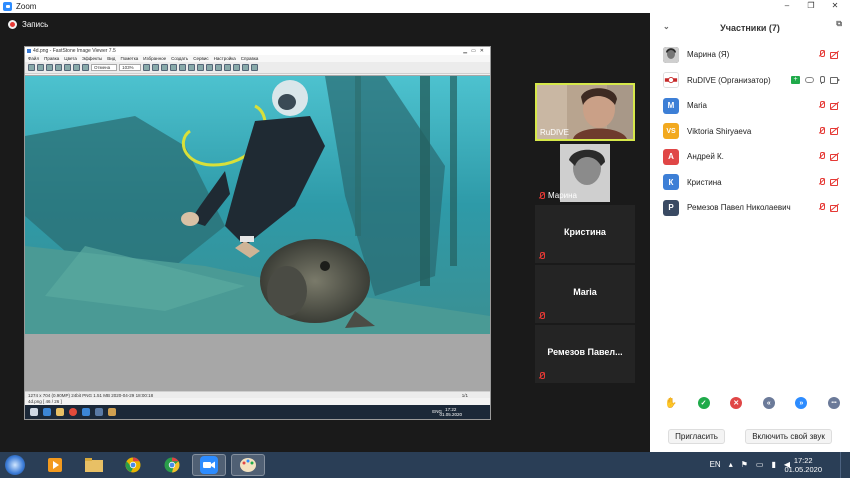  What do you see at coordinates (768, 403) in the screenshot?
I see `go-slower-icon: «` at bounding box center [768, 403].